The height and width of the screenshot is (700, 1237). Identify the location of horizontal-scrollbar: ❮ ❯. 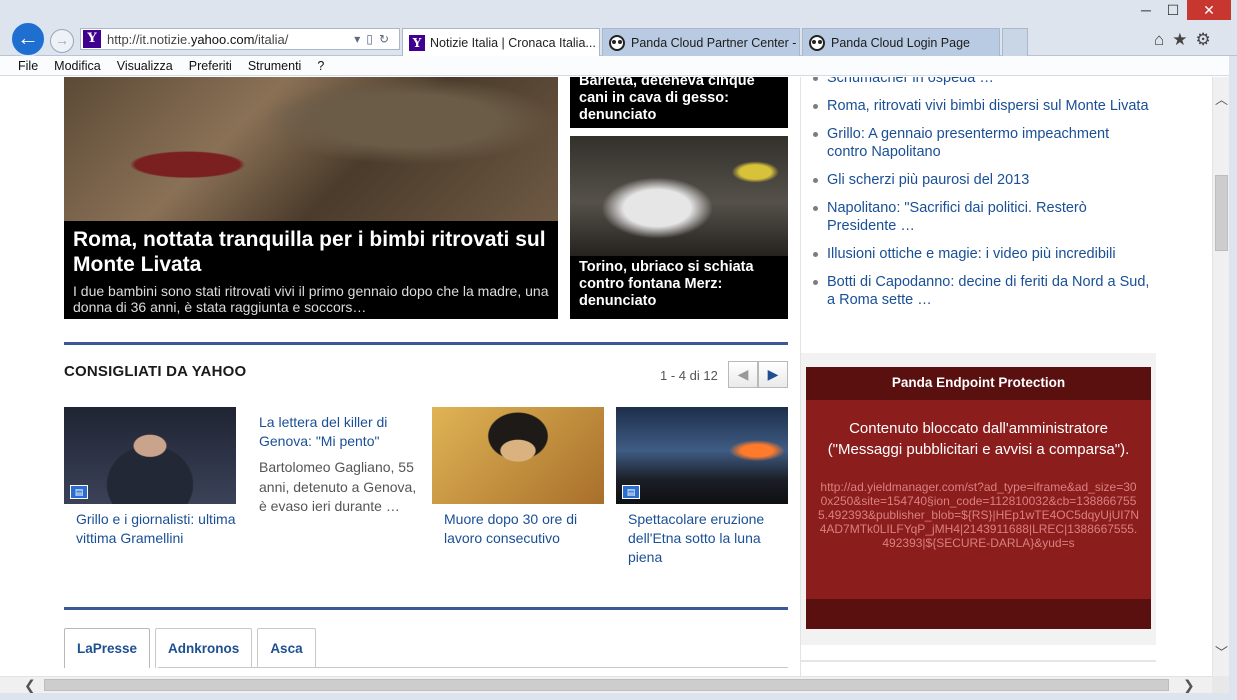
(606, 684).